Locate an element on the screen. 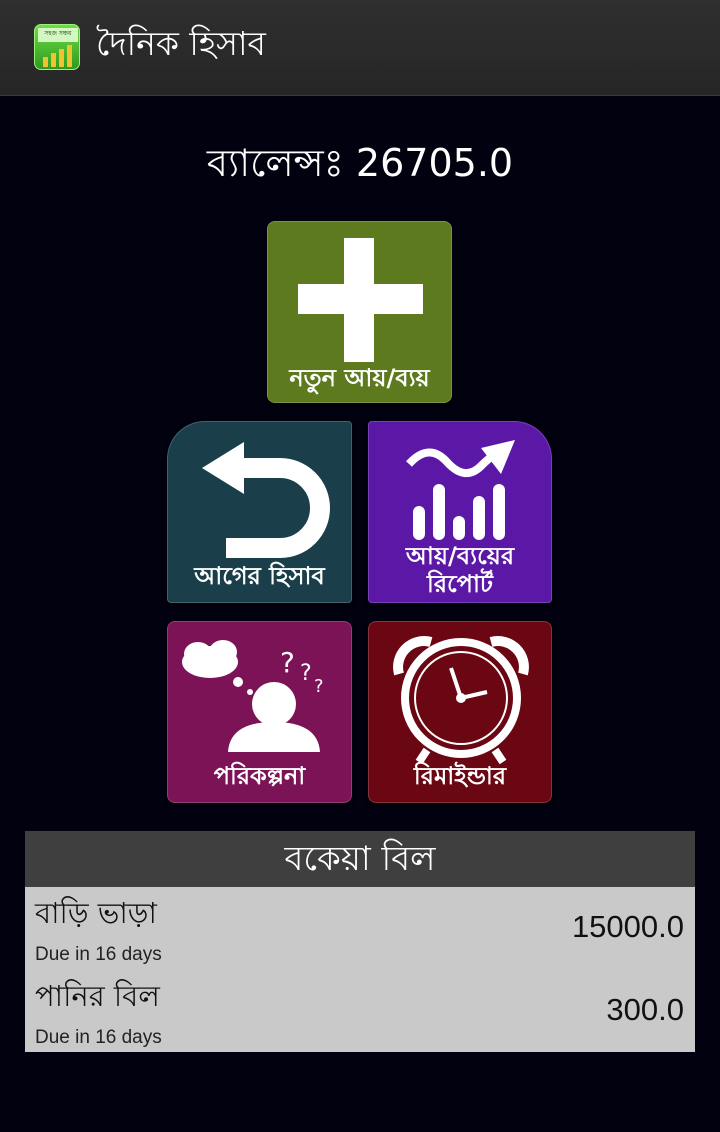 The image size is (720, 1132). previous-accounts-button: আগের হিসাব is located at coordinates (259, 512).